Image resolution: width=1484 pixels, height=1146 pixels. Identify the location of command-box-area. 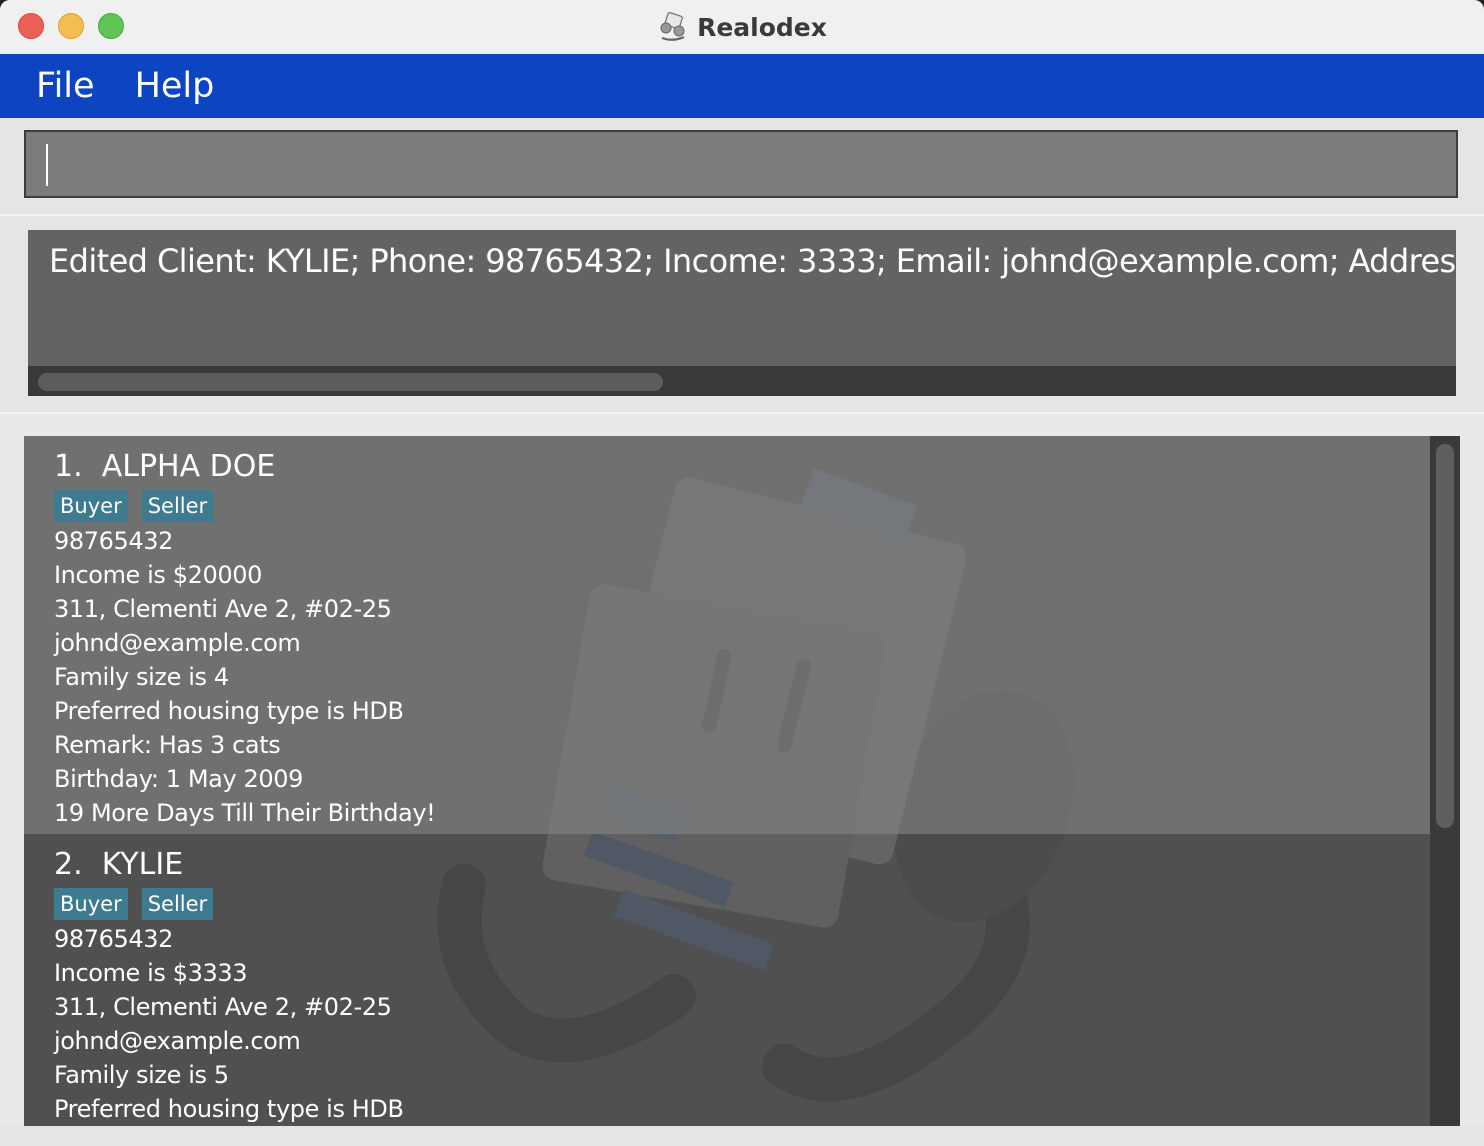
(742, 167).